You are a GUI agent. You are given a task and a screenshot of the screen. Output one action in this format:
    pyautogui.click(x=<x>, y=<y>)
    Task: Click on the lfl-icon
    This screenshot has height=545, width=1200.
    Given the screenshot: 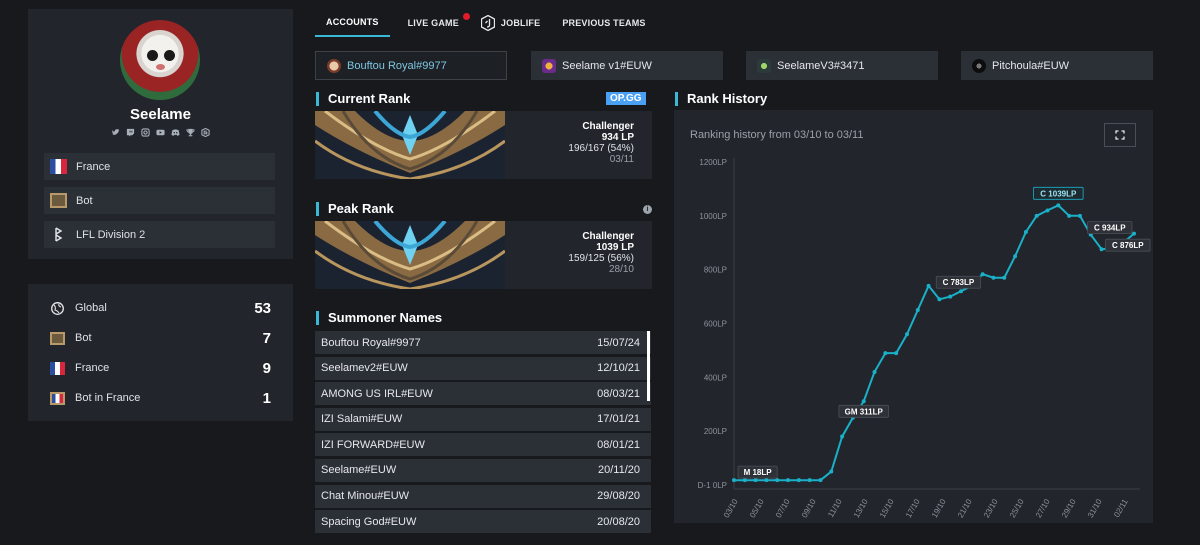 What is the action you would take?
    pyautogui.click(x=58, y=234)
    